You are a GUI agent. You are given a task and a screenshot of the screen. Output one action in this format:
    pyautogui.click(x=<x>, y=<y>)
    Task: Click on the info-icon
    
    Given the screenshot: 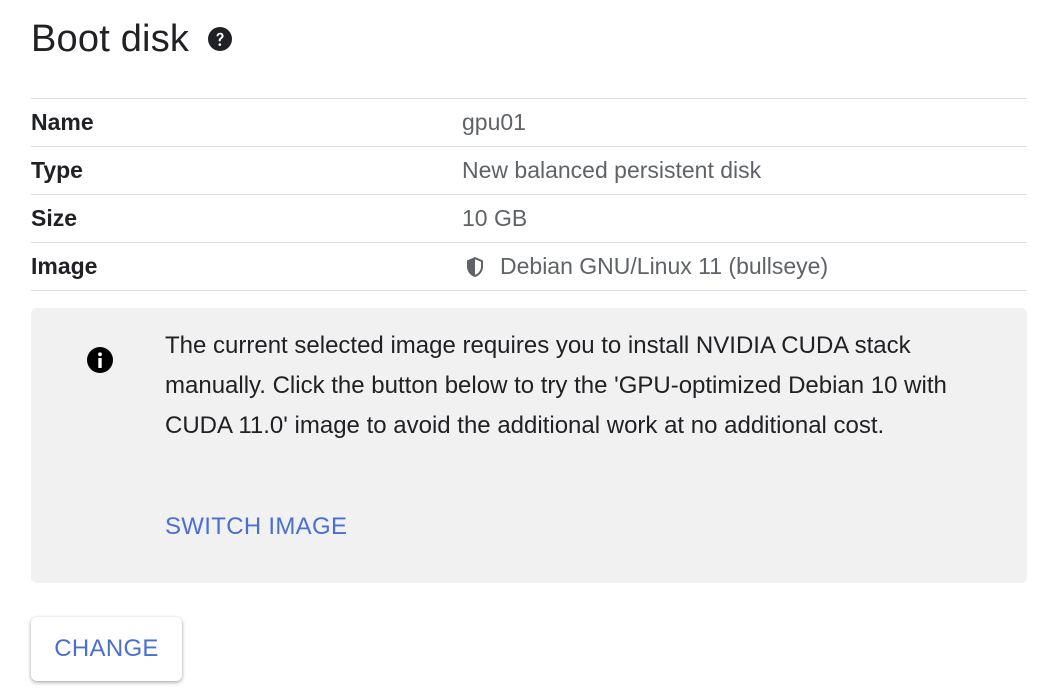 What is the action you would take?
    pyautogui.click(x=100, y=360)
    